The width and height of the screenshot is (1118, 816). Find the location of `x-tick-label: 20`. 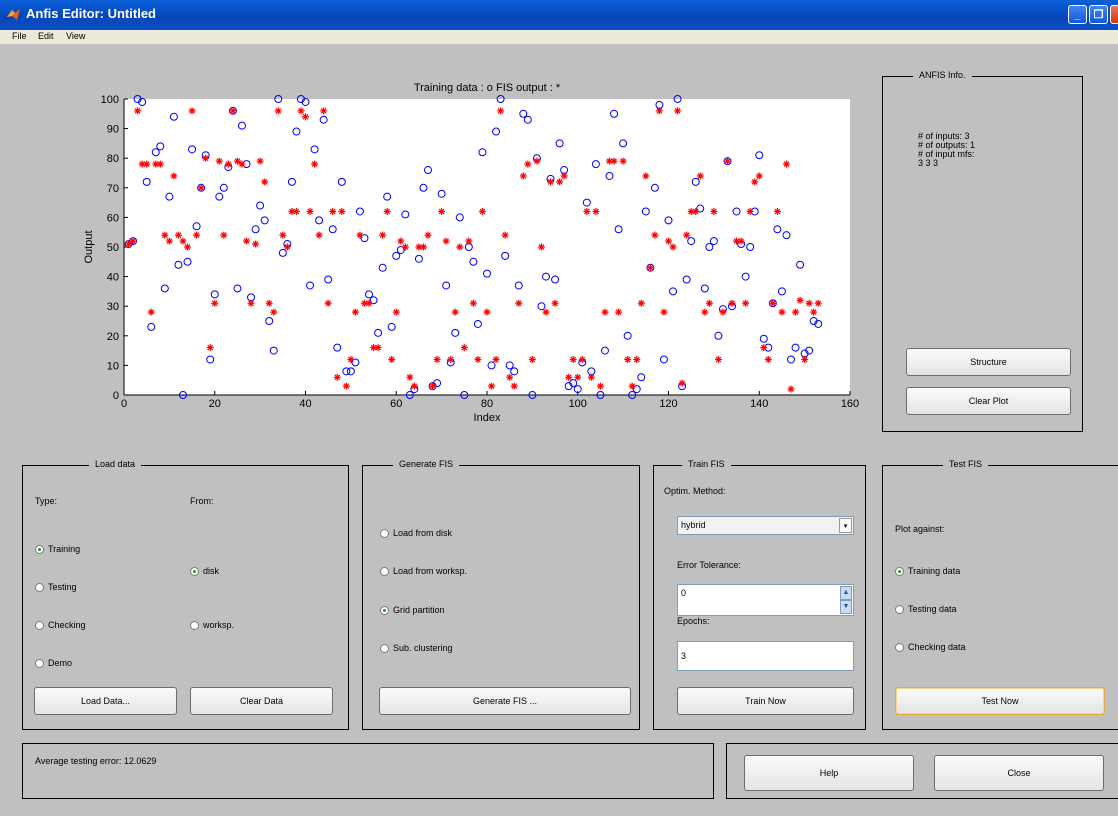

x-tick-label: 20 is located at coordinates (215, 404).